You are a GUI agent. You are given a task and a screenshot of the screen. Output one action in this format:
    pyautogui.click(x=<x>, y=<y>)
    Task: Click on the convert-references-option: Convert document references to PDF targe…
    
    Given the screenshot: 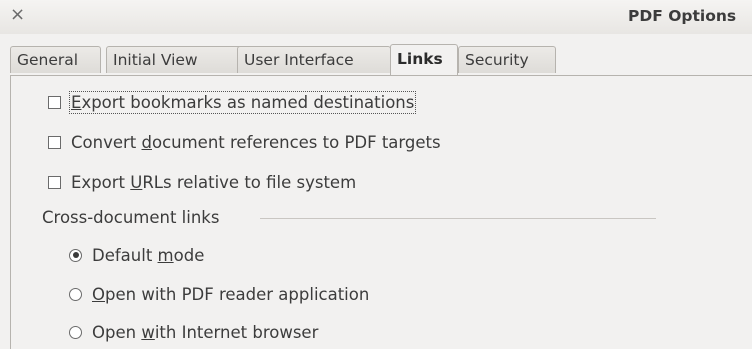 What is the action you would take?
    pyautogui.click(x=244, y=142)
    